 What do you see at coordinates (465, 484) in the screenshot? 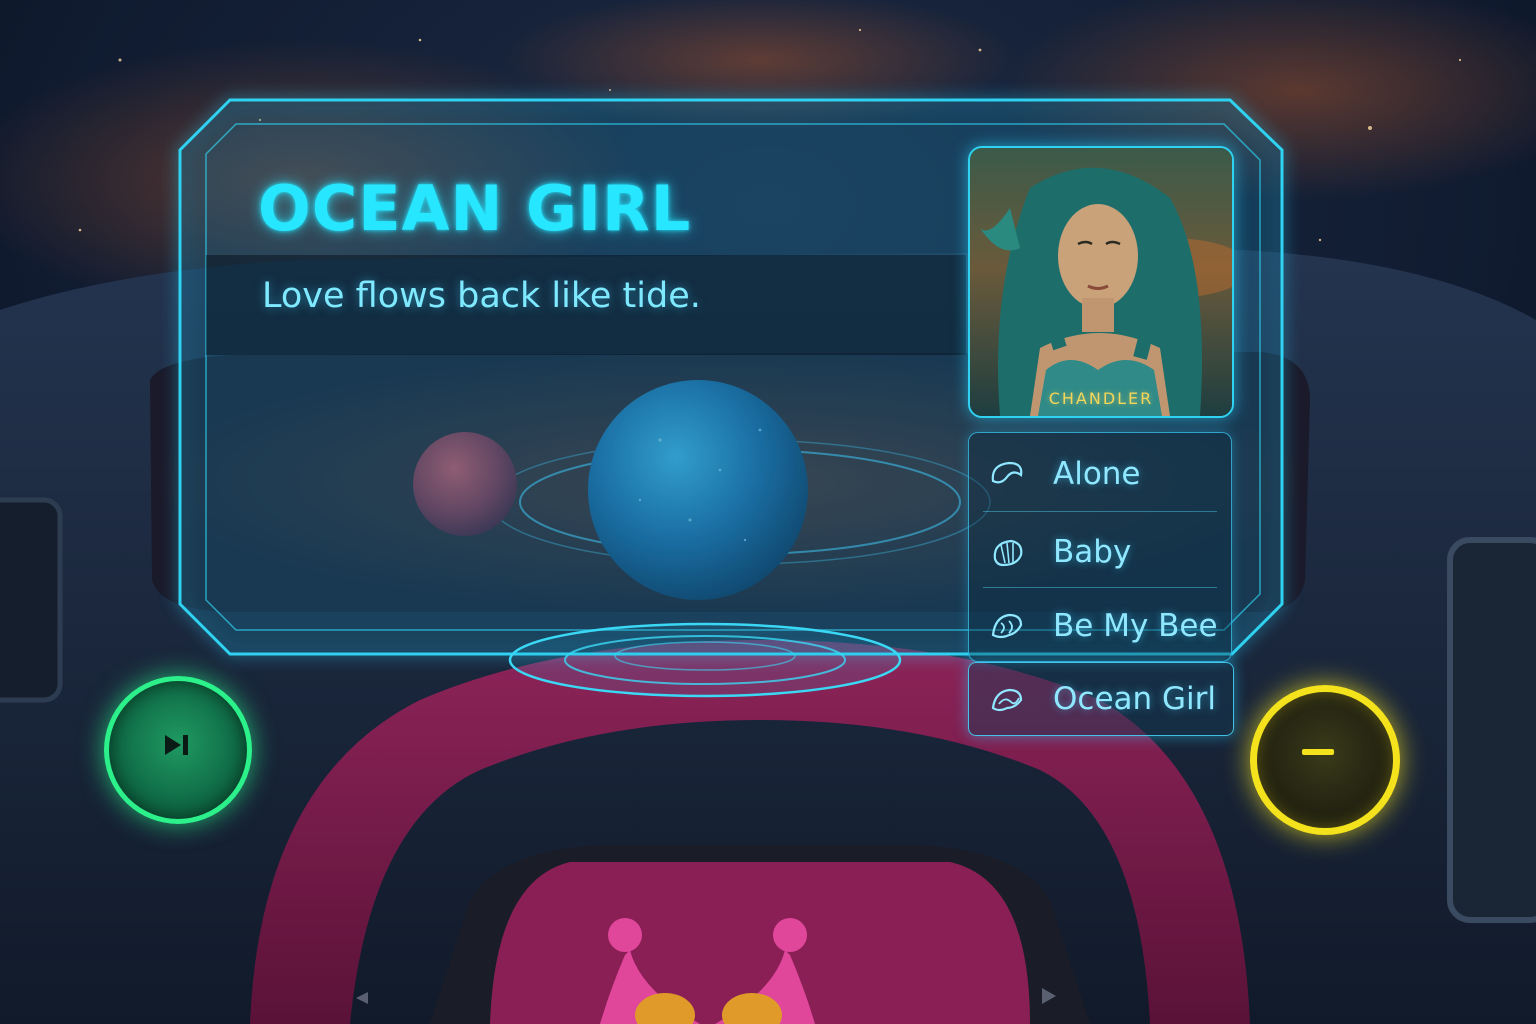
I see `red-planet` at bounding box center [465, 484].